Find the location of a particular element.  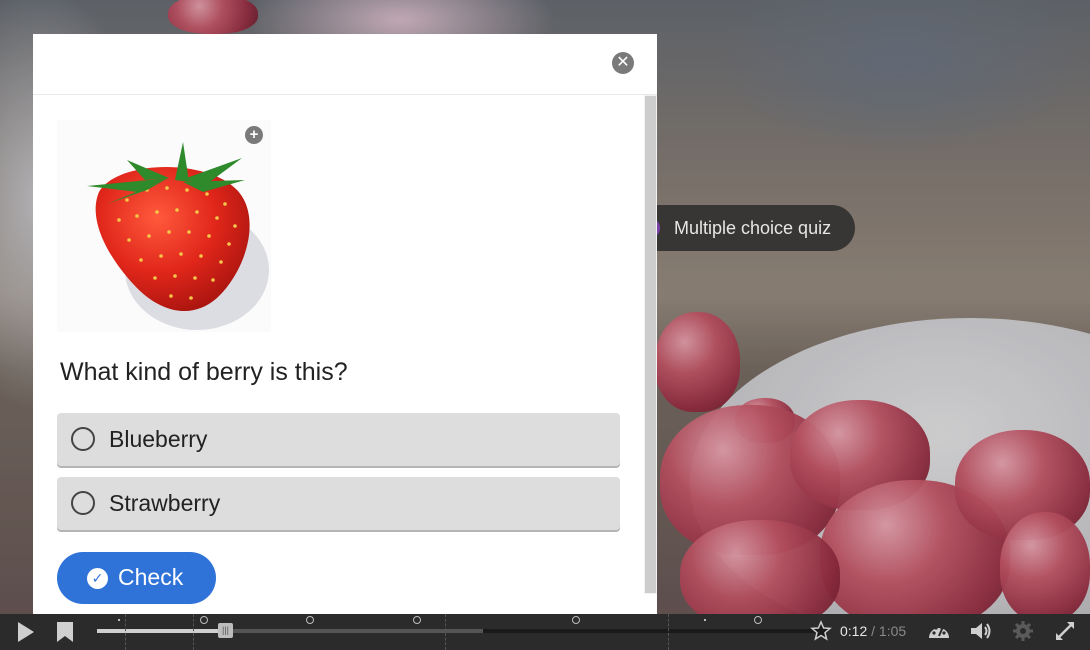

answer-label: Strawberry is located at coordinates (165, 503).